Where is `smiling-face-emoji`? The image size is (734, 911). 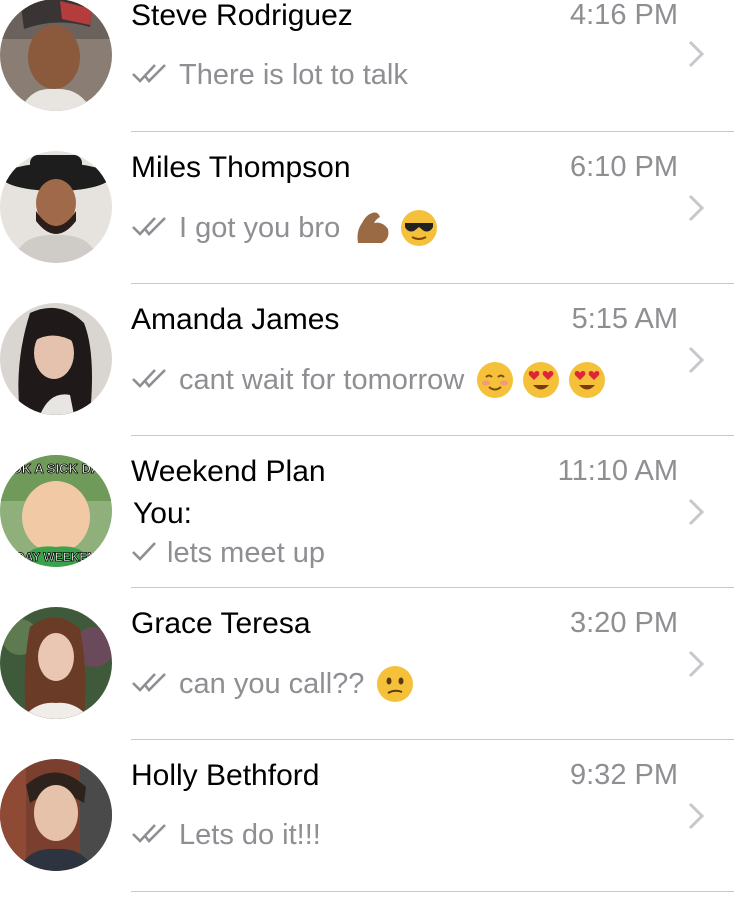
smiling-face-emoji is located at coordinates (495, 380).